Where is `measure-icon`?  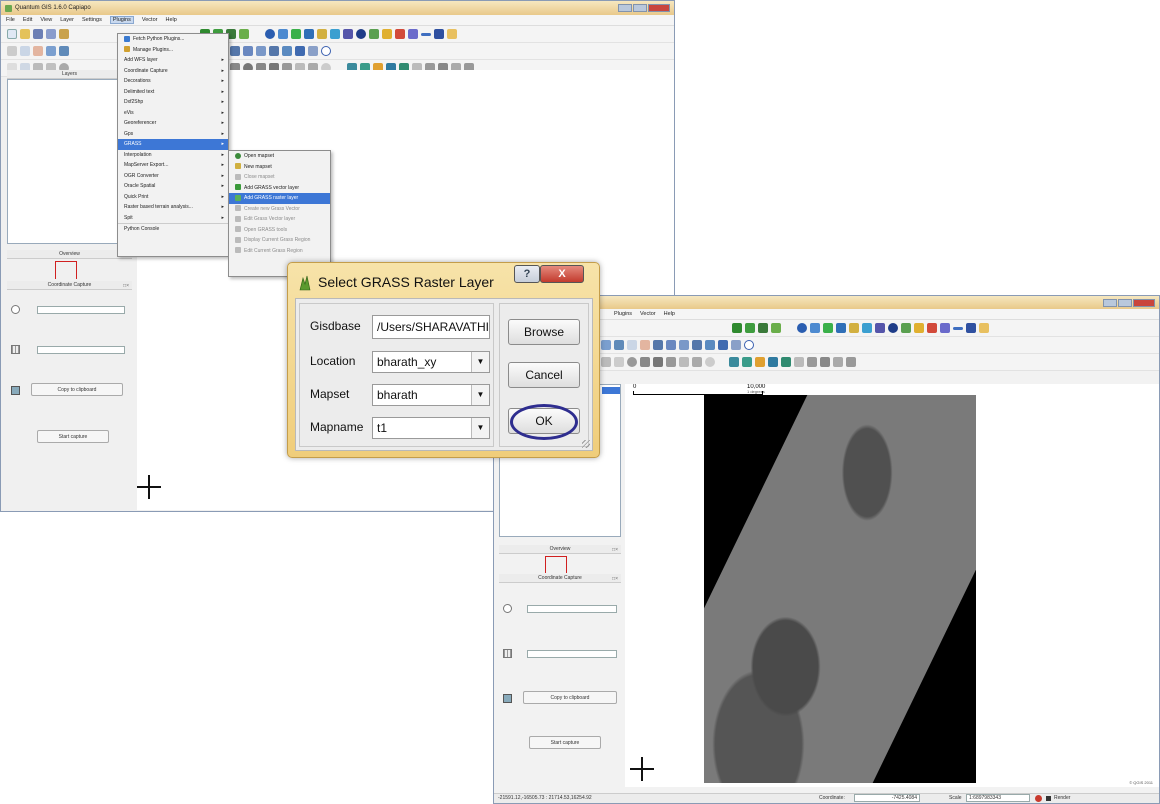 measure-icon is located at coordinates (841, 328).